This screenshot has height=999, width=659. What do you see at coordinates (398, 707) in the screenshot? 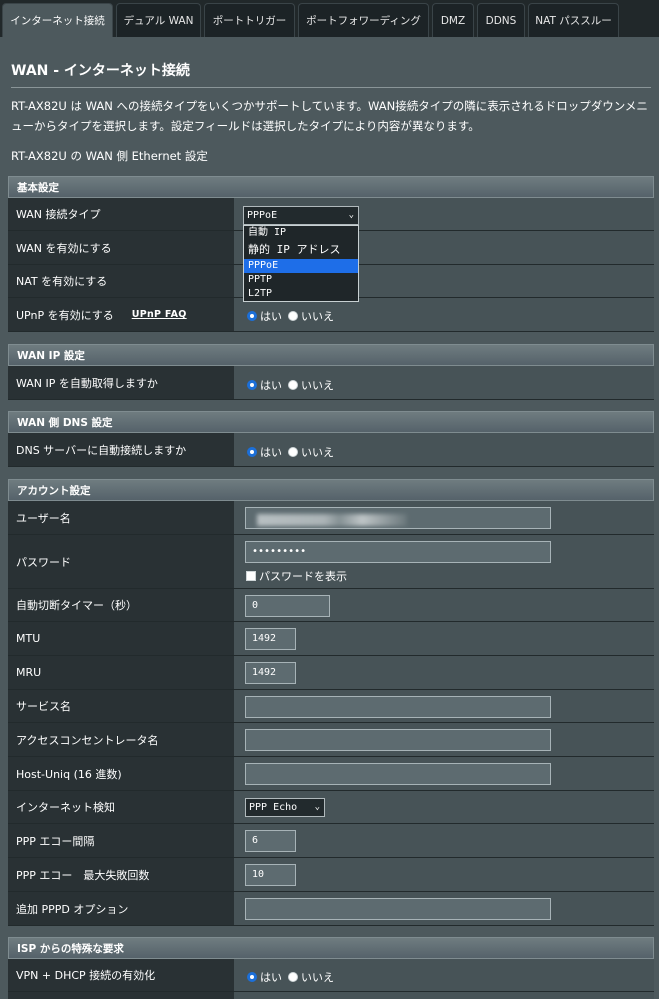
I see `service-name-input` at bounding box center [398, 707].